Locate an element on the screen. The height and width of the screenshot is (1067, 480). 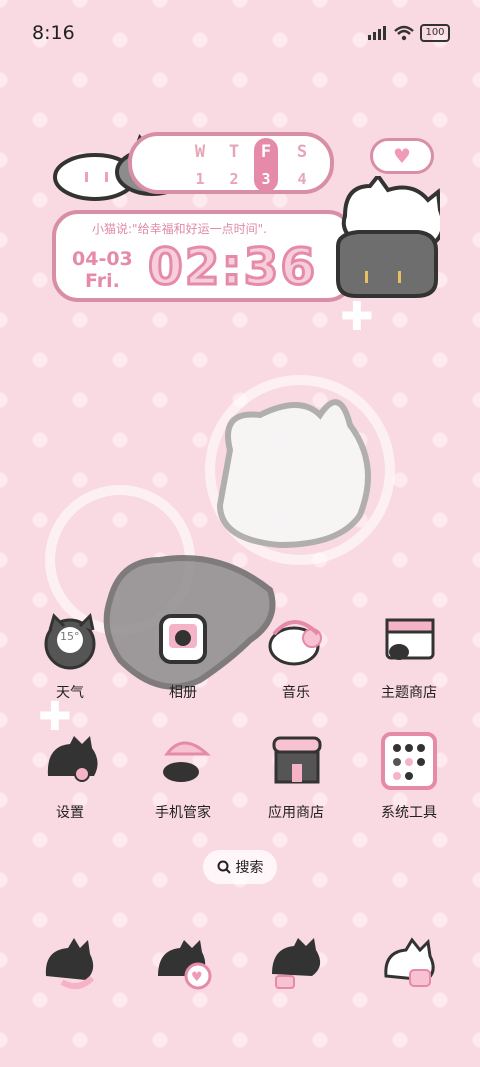
app-label: 系统工具 is located at coordinates (409, 813).